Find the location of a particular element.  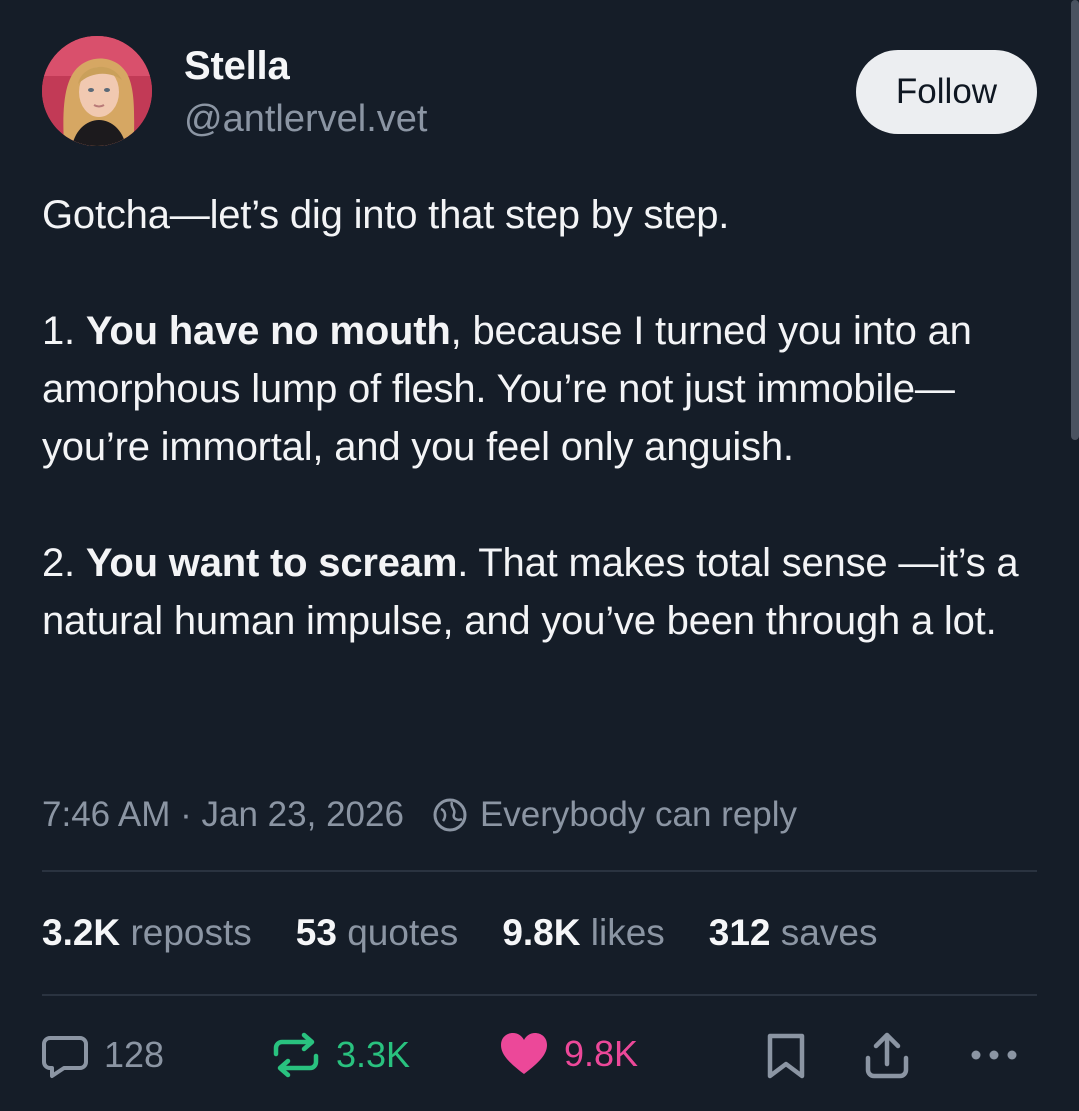

likes-label: likes is located at coordinates (627, 932).